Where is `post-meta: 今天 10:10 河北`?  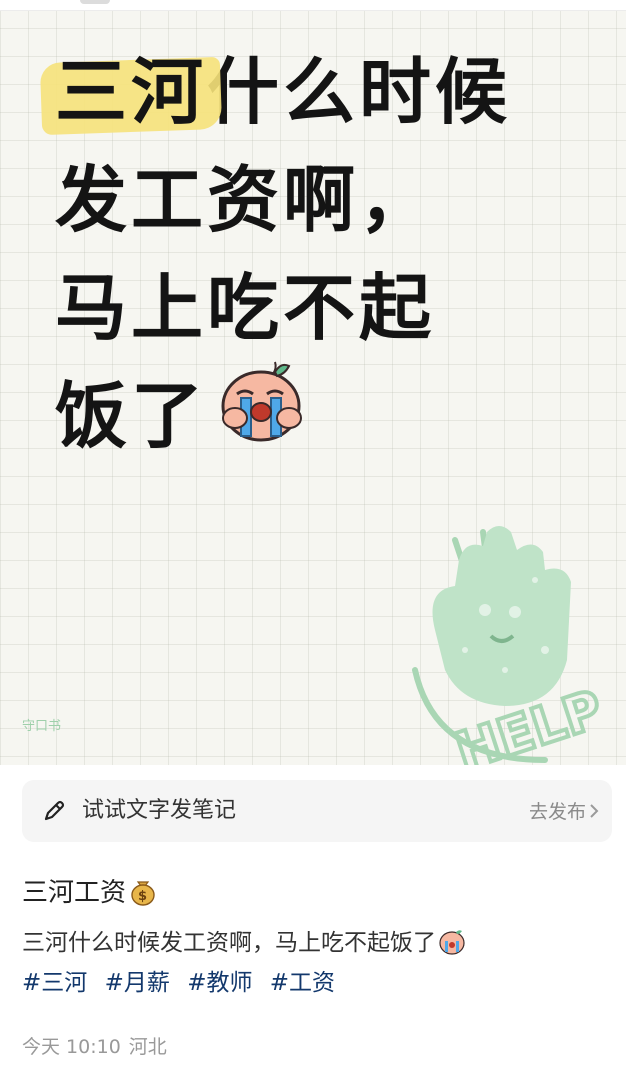 post-meta: 今天 10:10 河北 is located at coordinates (94, 1047).